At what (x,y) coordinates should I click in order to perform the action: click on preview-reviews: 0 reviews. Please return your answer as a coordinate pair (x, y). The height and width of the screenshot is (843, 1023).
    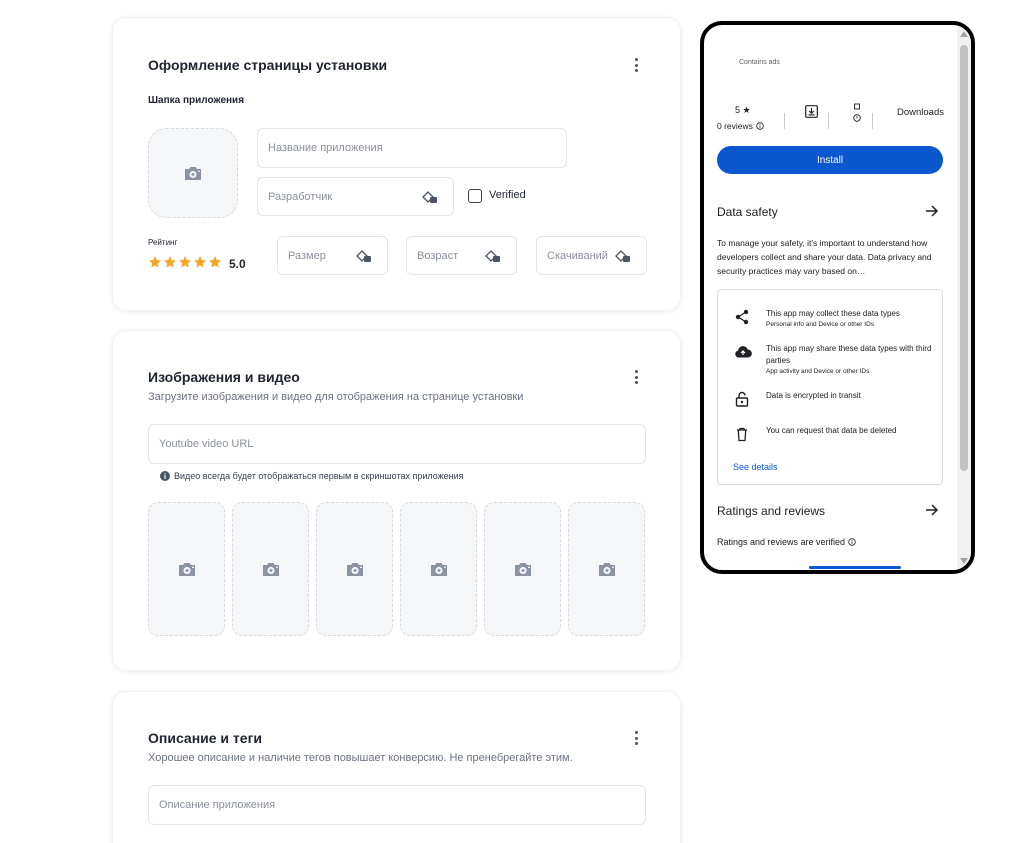
    Looking at the image, I should click on (740, 126).